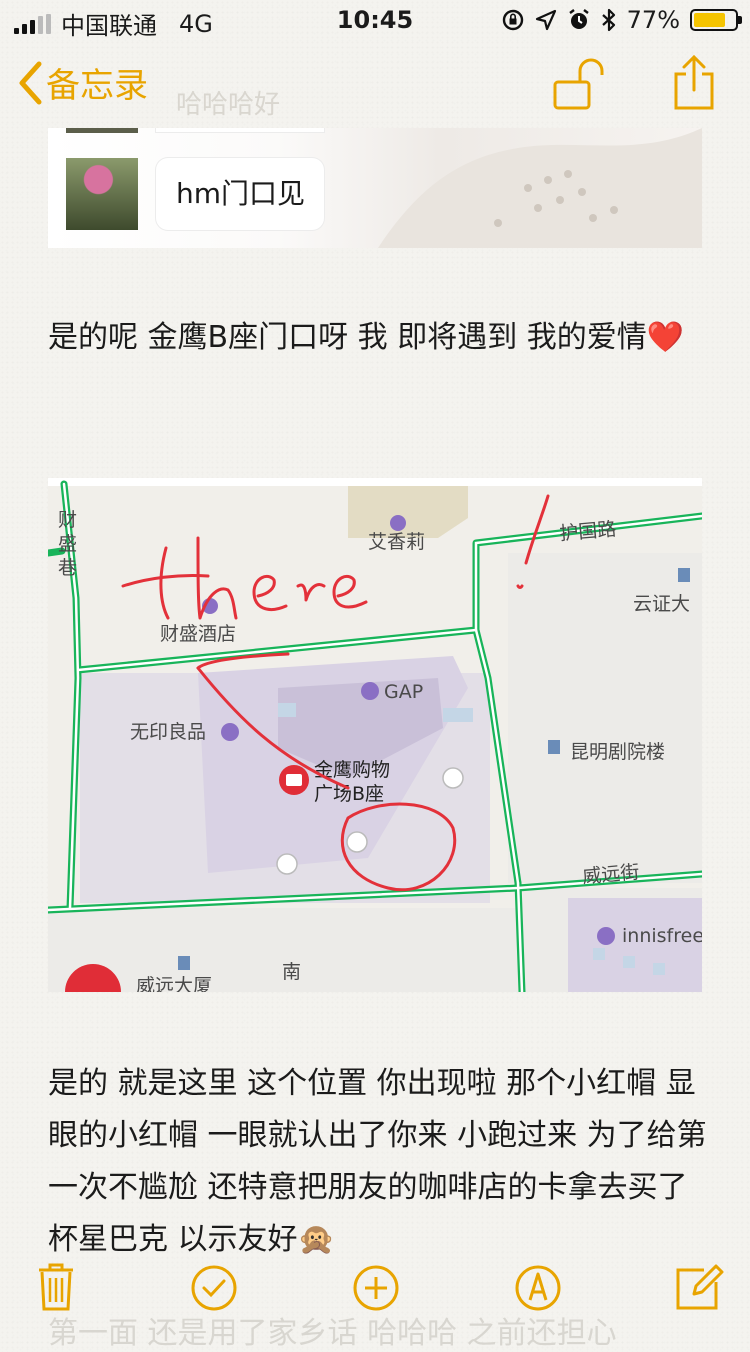  I want to click on note-paragraph-1: 是的呢 金鹰B座门口呀 我 即将遇到 我的爱情❤️, so click(378, 338).